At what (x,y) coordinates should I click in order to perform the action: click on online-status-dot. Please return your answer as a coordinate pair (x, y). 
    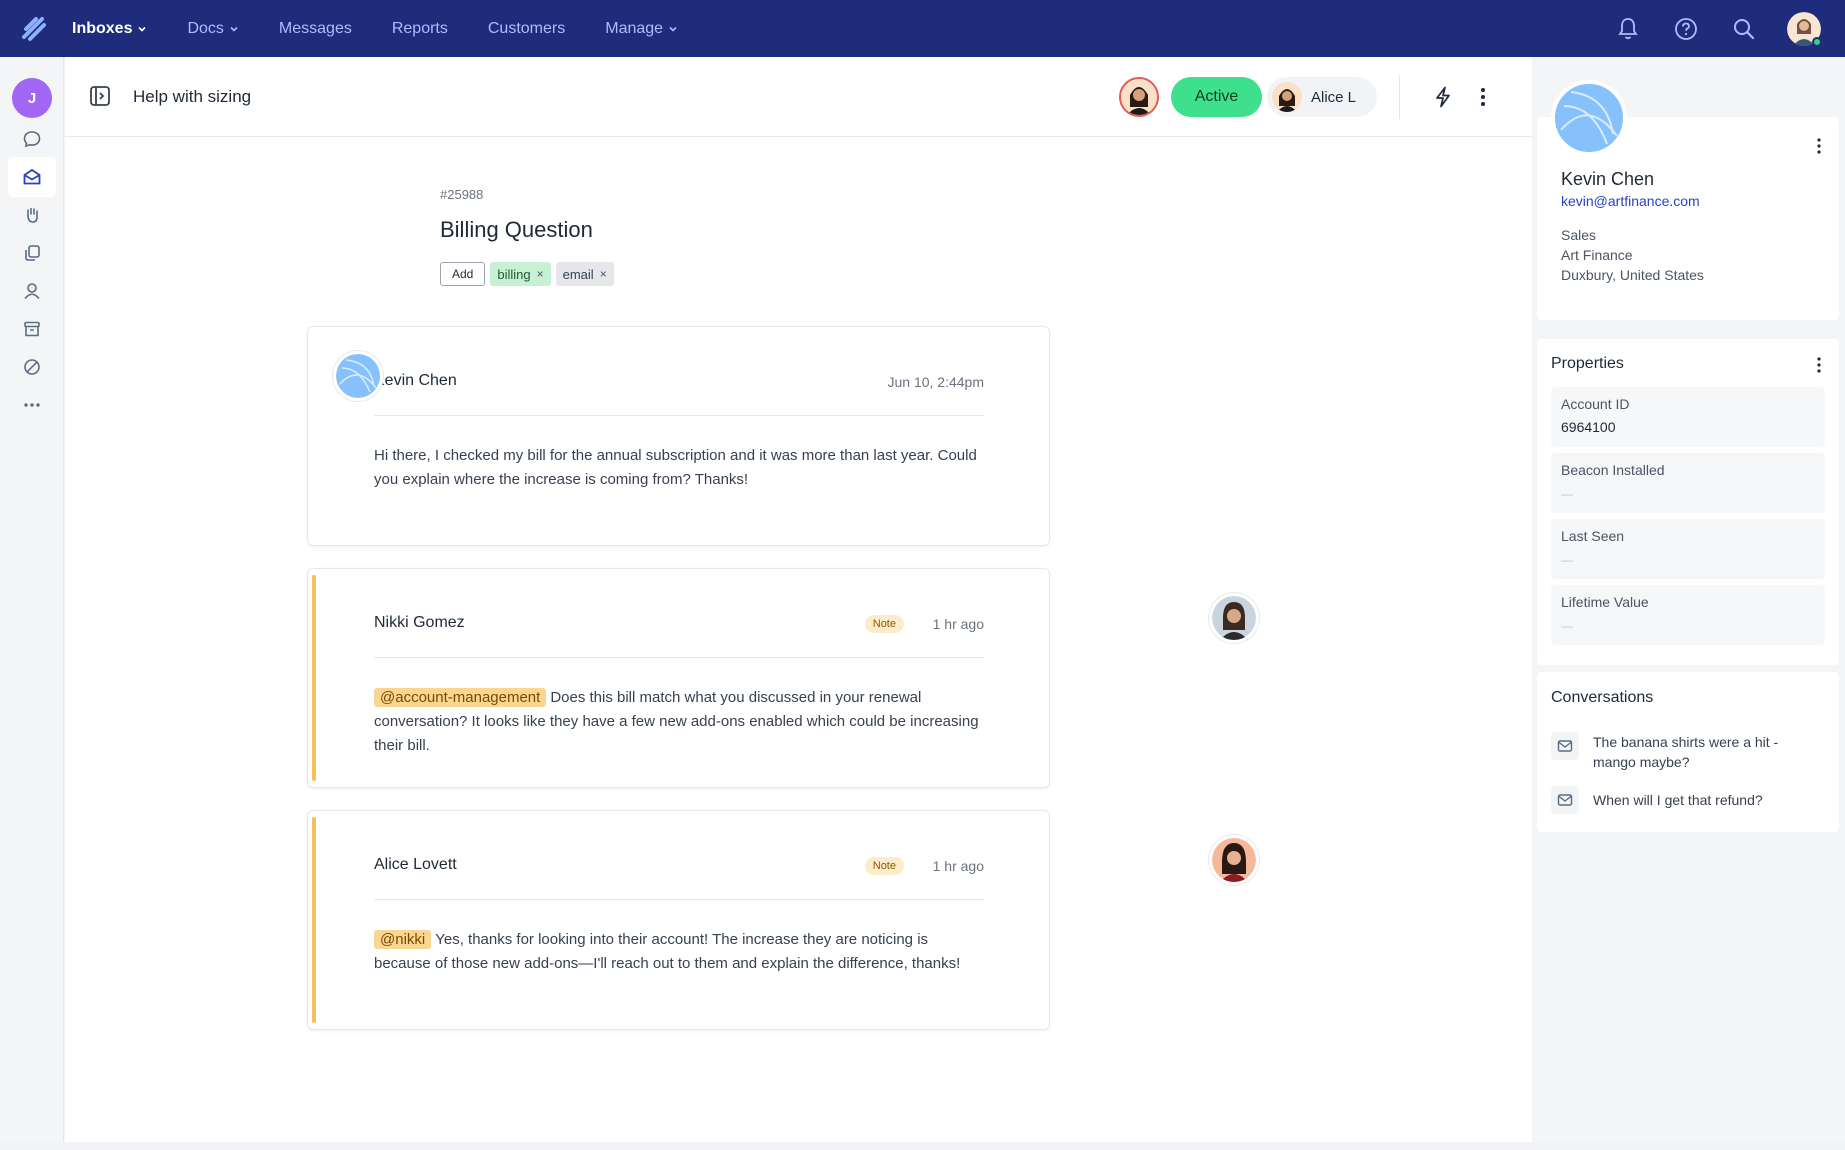
    Looking at the image, I should click on (1817, 41).